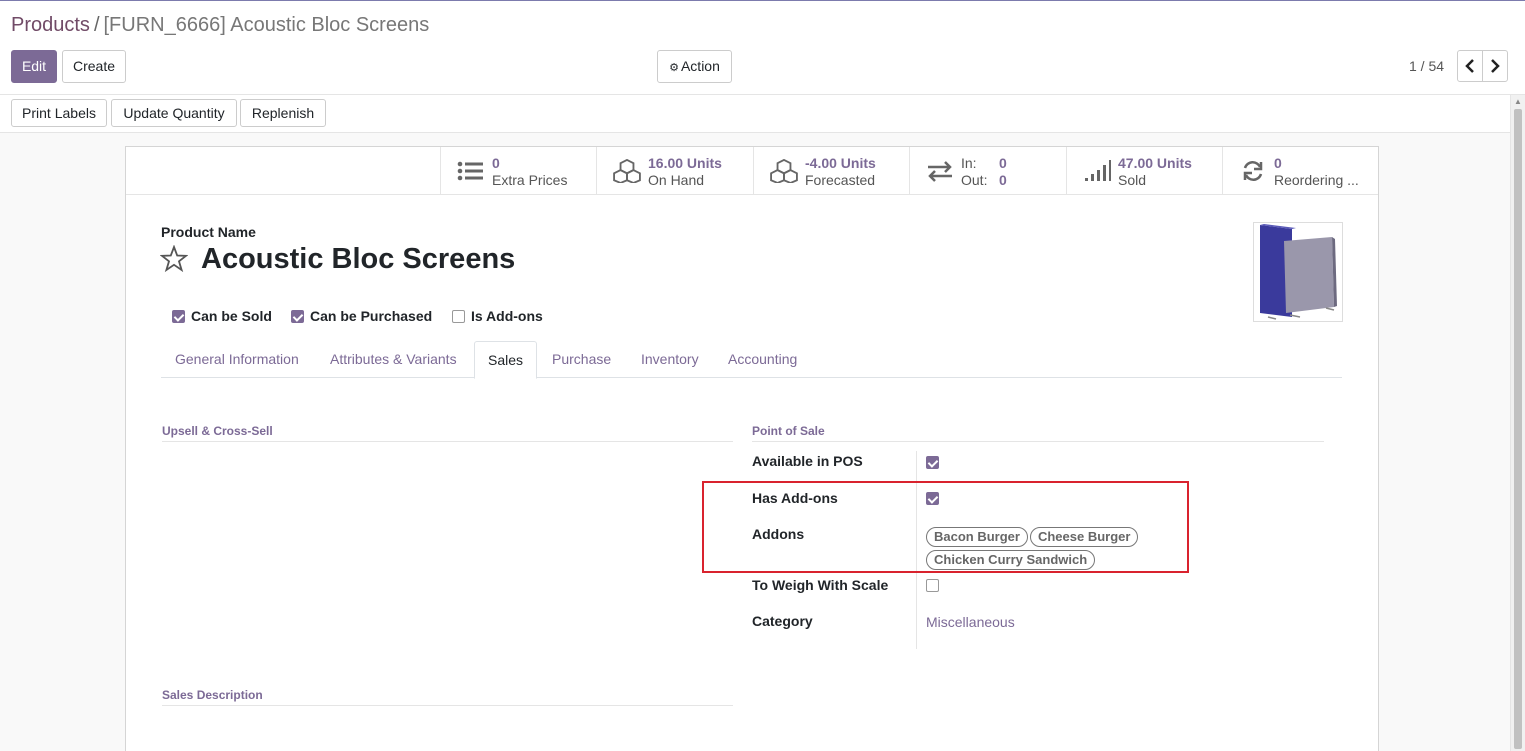 Image resolution: width=1525 pixels, height=751 pixels. Describe the element at coordinates (358, 259) in the screenshot. I see `product-name-field: Acoustic Bloc Screens` at that location.